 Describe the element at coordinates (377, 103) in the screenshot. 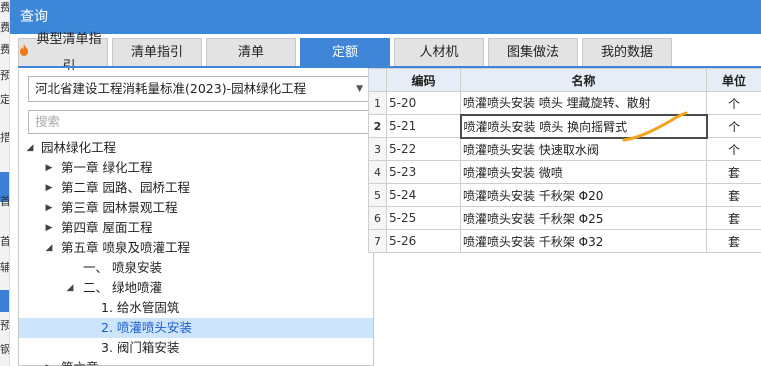

I see `row-index: 1` at that location.